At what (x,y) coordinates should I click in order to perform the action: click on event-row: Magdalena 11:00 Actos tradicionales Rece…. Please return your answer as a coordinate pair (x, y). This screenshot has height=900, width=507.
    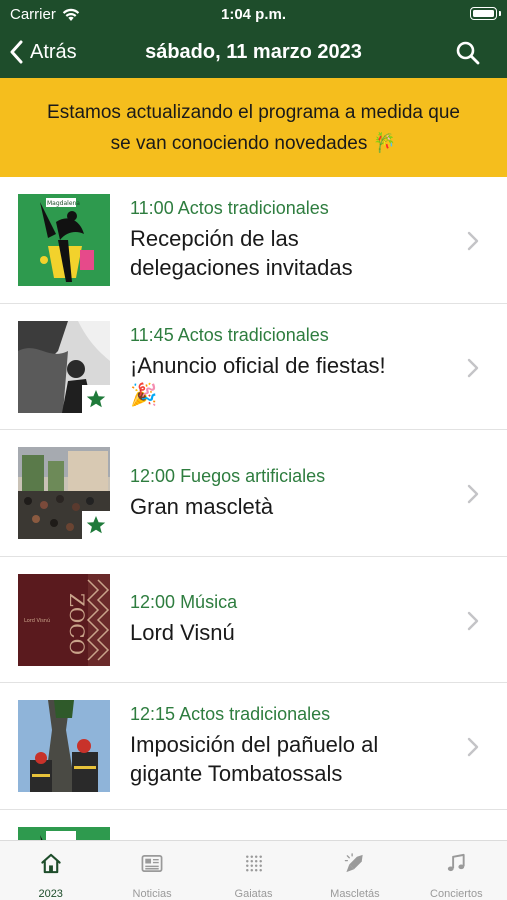
    Looking at the image, I should click on (253, 240).